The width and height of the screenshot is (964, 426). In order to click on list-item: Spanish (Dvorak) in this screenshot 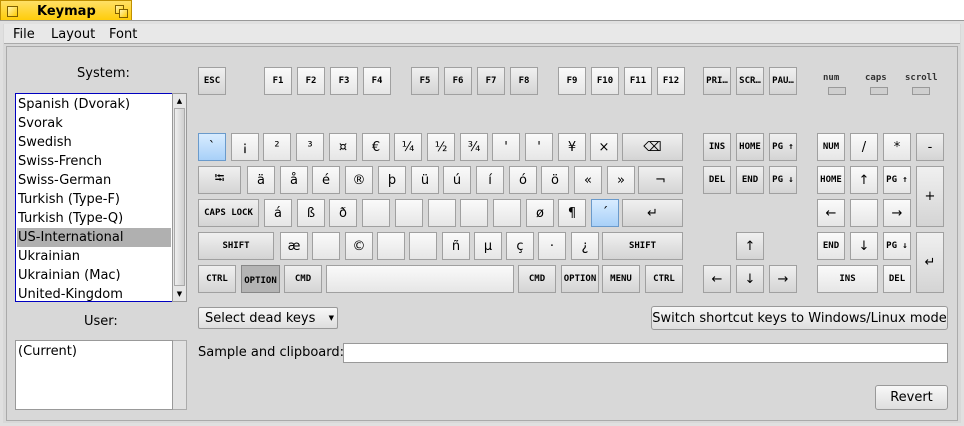, I will do `click(94, 104)`.